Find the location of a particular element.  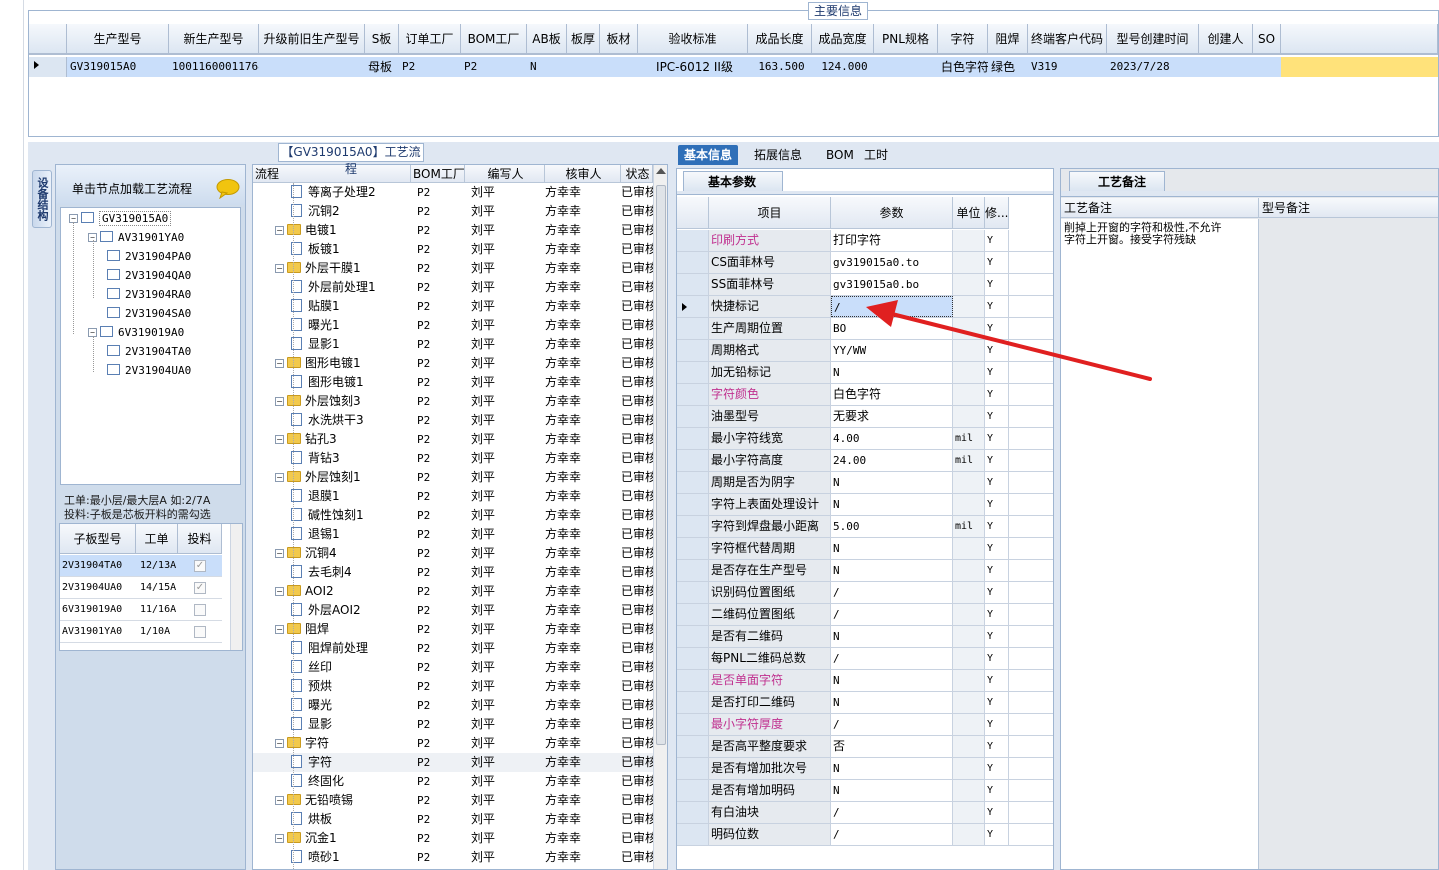

main-cell-5: P2 is located at coordinates (495, 67).